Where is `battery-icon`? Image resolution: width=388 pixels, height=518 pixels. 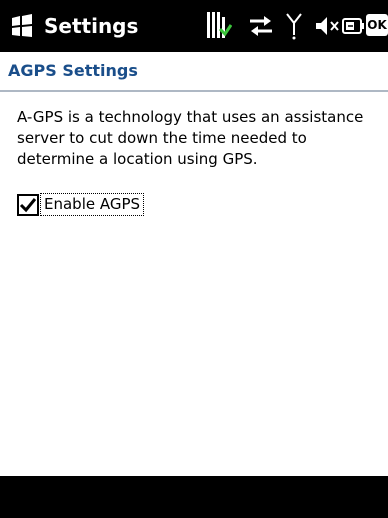 battery-icon is located at coordinates (353, 26).